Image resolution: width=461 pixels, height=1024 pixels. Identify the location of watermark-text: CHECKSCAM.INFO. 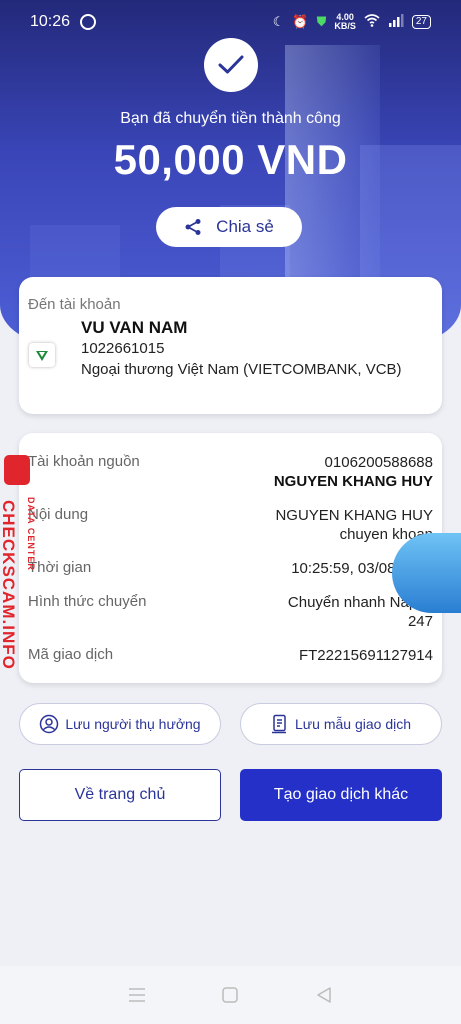
(9, 585).